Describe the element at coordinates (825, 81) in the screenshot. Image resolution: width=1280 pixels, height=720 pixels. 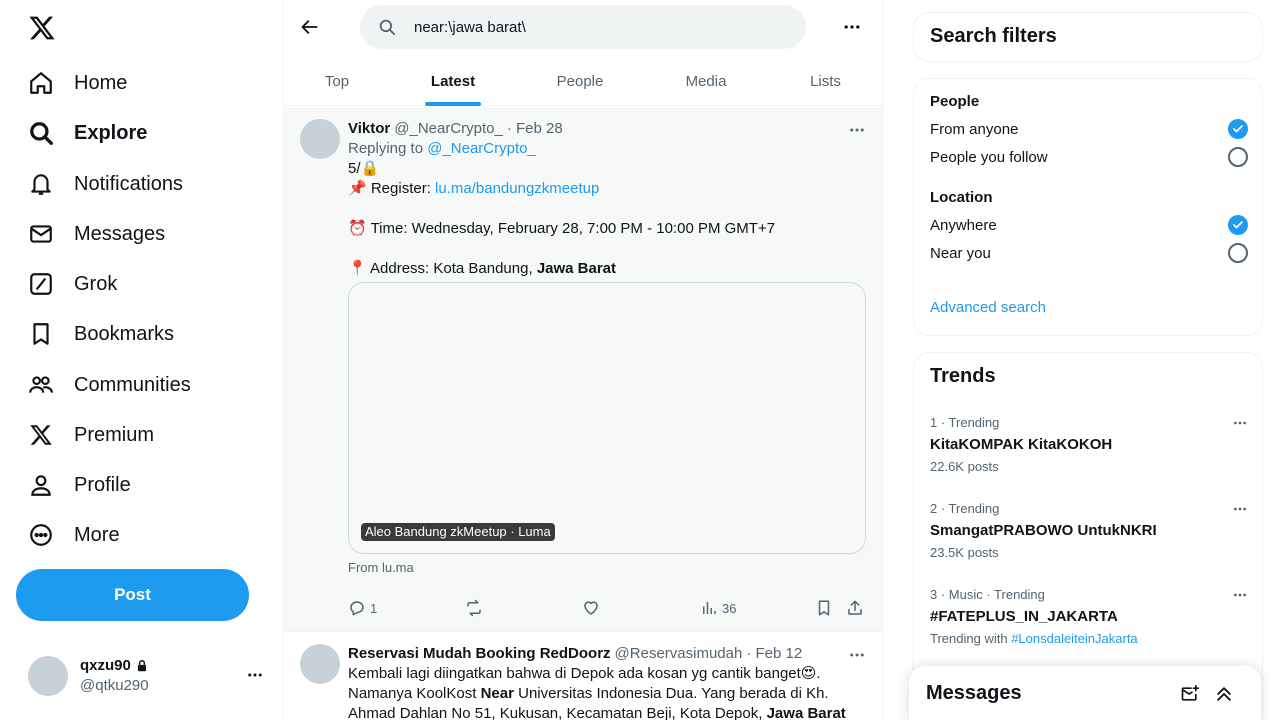
I see `tab-lists: Lists` at that location.